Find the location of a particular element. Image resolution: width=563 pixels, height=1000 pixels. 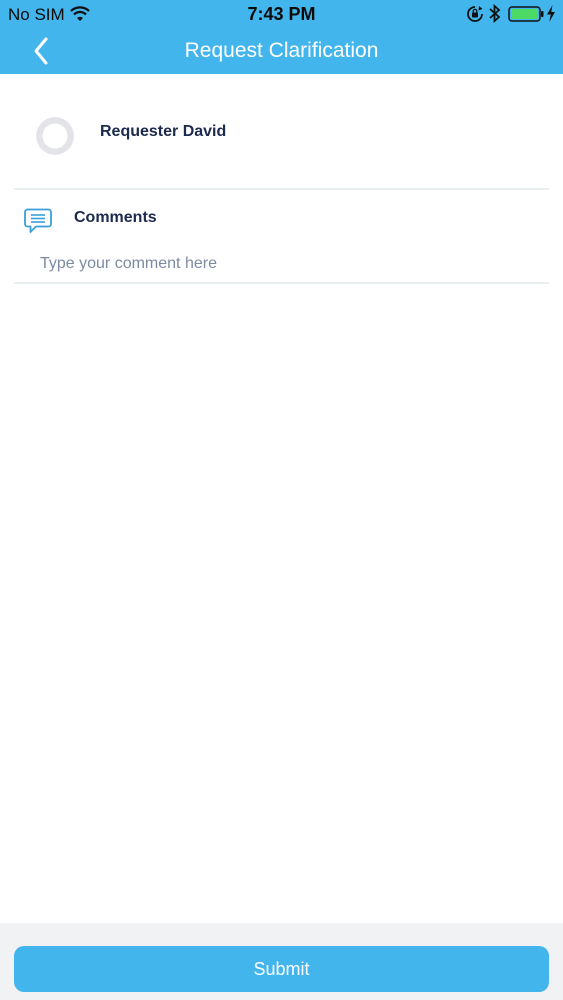

comment-input is located at coordinates (290, 264).